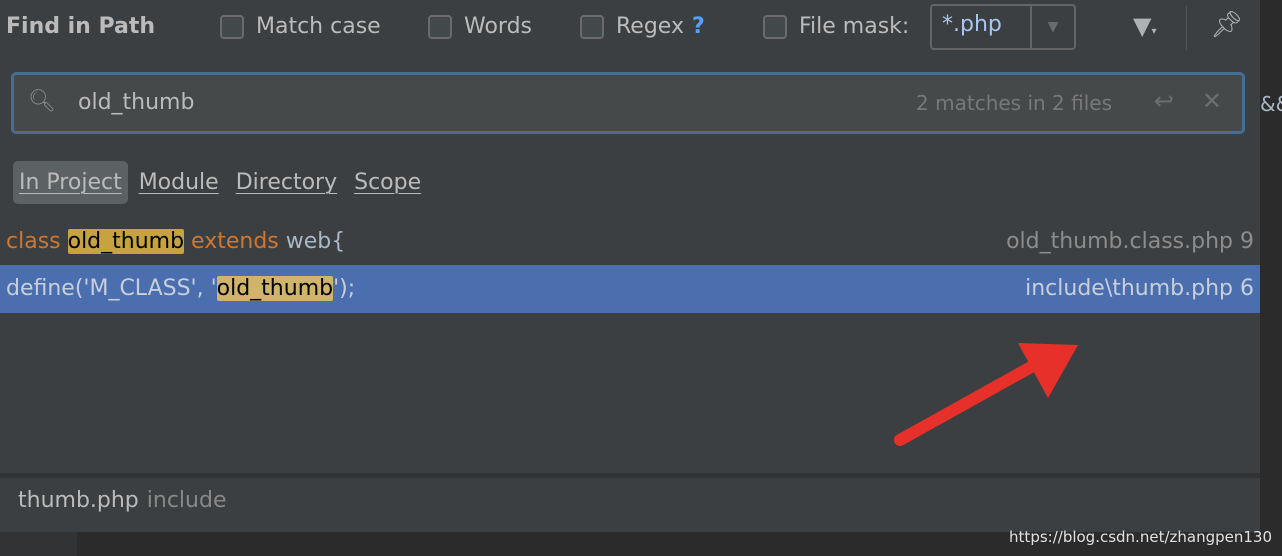 The image size is (1282, 556). What do you see at coordinates (1140, 537) in the screenshot?
I see `watermark: https://blog.csdn.net/zhangpen130` at bounding box center [1140, 537].